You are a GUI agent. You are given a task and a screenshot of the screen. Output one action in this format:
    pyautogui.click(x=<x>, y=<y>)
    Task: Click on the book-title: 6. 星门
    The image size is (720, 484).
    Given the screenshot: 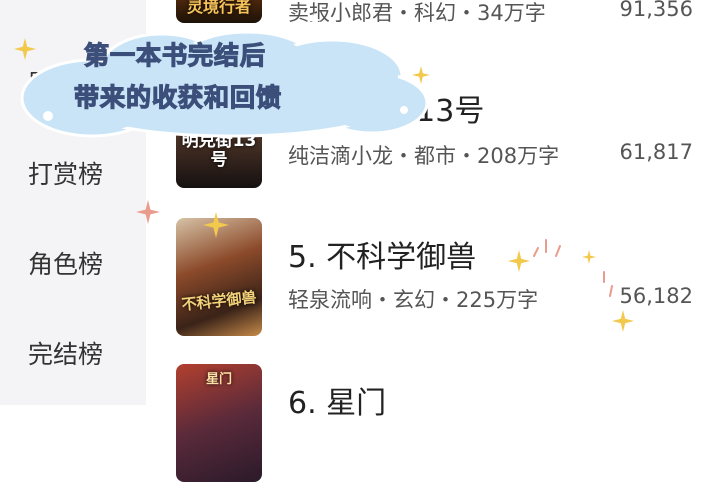 What is the action you would take?
    pyautogui.click(x=337, y=400)
    